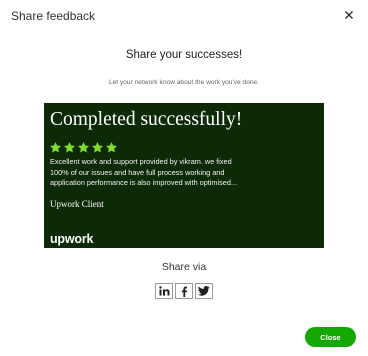 This screenshot has width=368, height=356. I want to click on share-buttons, so click(184, 291).